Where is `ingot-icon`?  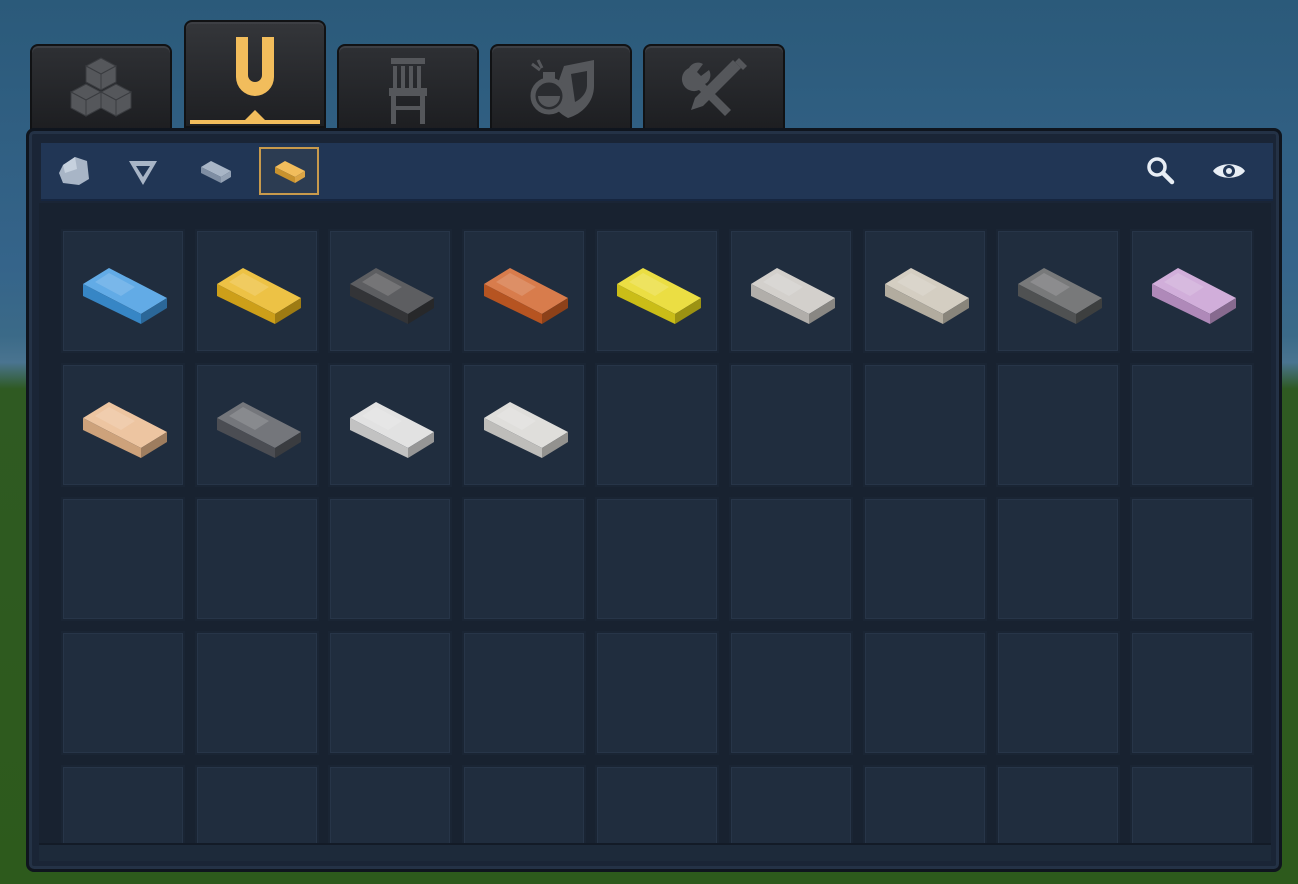
ingot-icon is located at coordinates (290, 172).